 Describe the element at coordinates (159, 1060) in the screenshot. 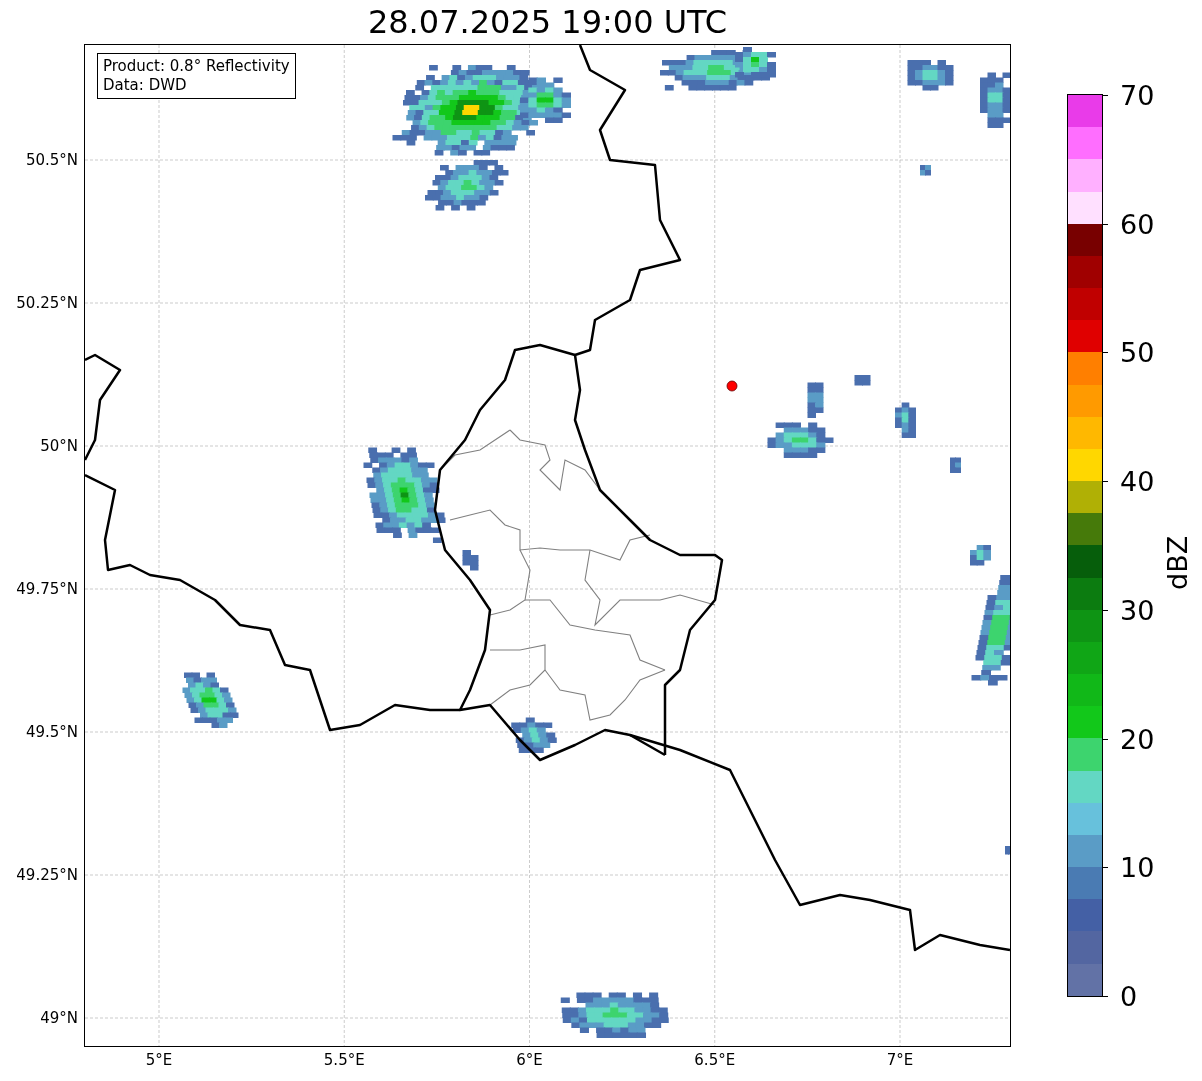

I see `longitude-label: 5°E` at that location.